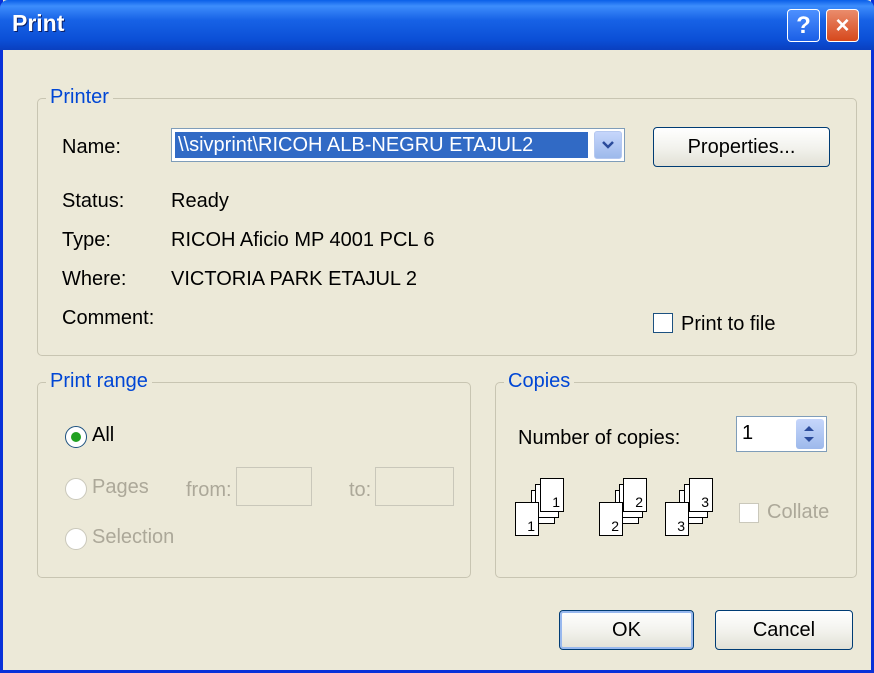  I want to click on to-input, so click(414, 486).